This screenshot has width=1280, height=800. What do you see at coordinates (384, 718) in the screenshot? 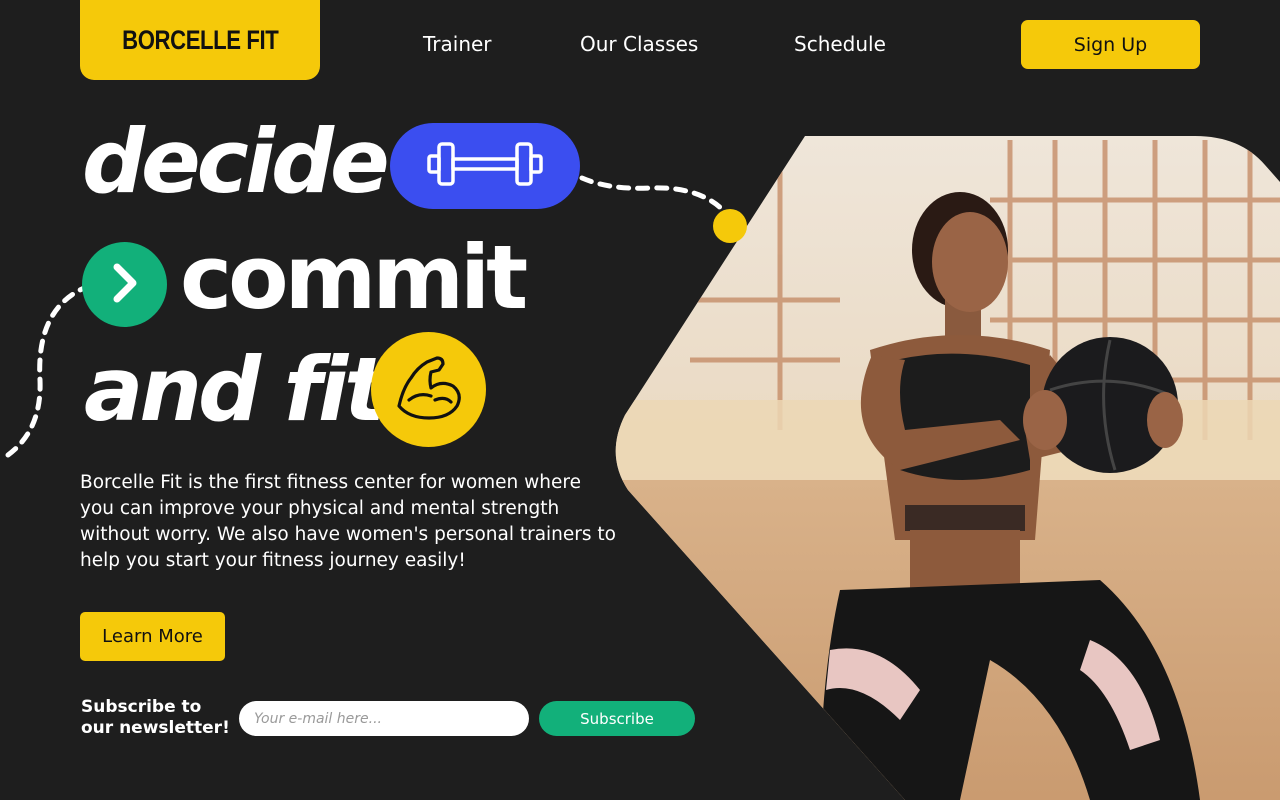
I see `email-input` at bounding box center [384, 718].